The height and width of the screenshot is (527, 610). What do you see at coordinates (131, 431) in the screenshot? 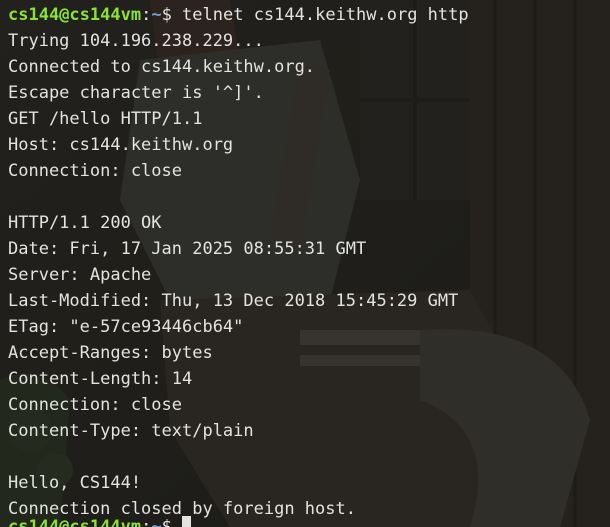
I see `output-line: Content-Type: text/plain` at bounding box center [131, 431].